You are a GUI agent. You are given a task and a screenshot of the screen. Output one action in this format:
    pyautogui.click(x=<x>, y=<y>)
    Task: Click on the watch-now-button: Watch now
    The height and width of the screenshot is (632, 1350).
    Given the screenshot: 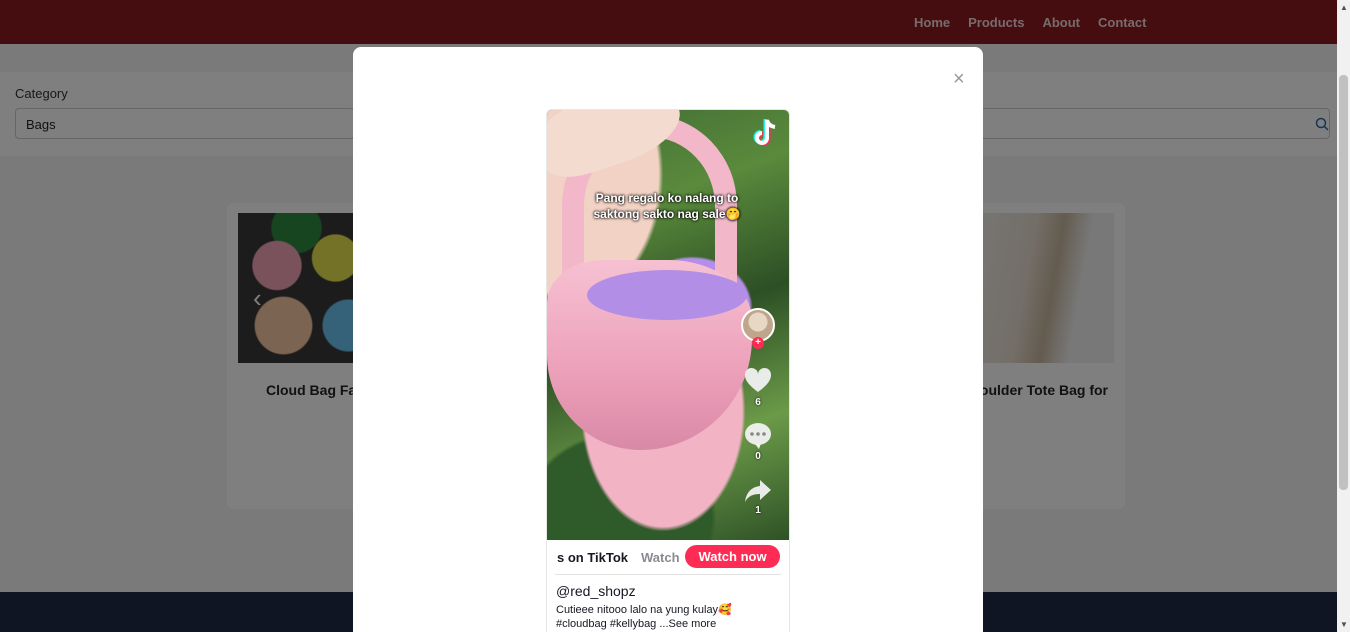 What is the action you would take?
    pyautogui.click(x=732, y=556)
    